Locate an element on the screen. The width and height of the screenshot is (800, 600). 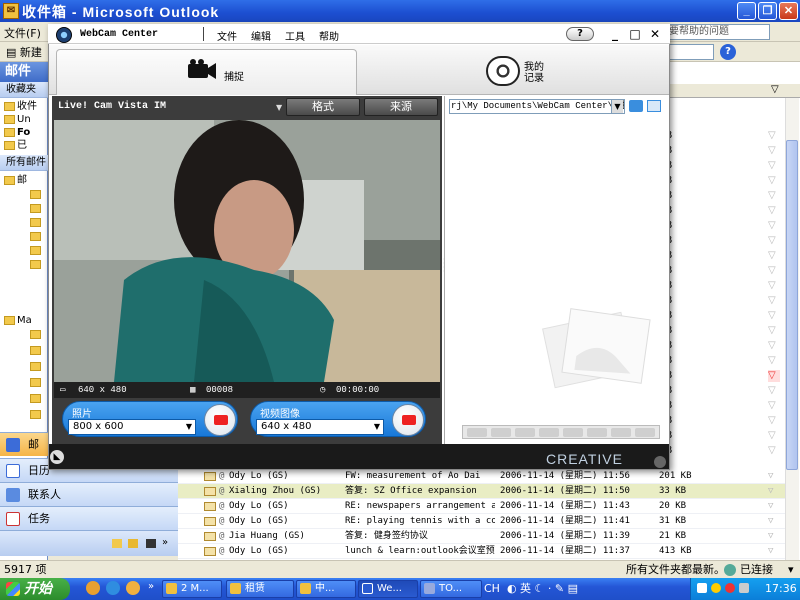
collapse-icon: ◣ is located at coordinates (57, 457).